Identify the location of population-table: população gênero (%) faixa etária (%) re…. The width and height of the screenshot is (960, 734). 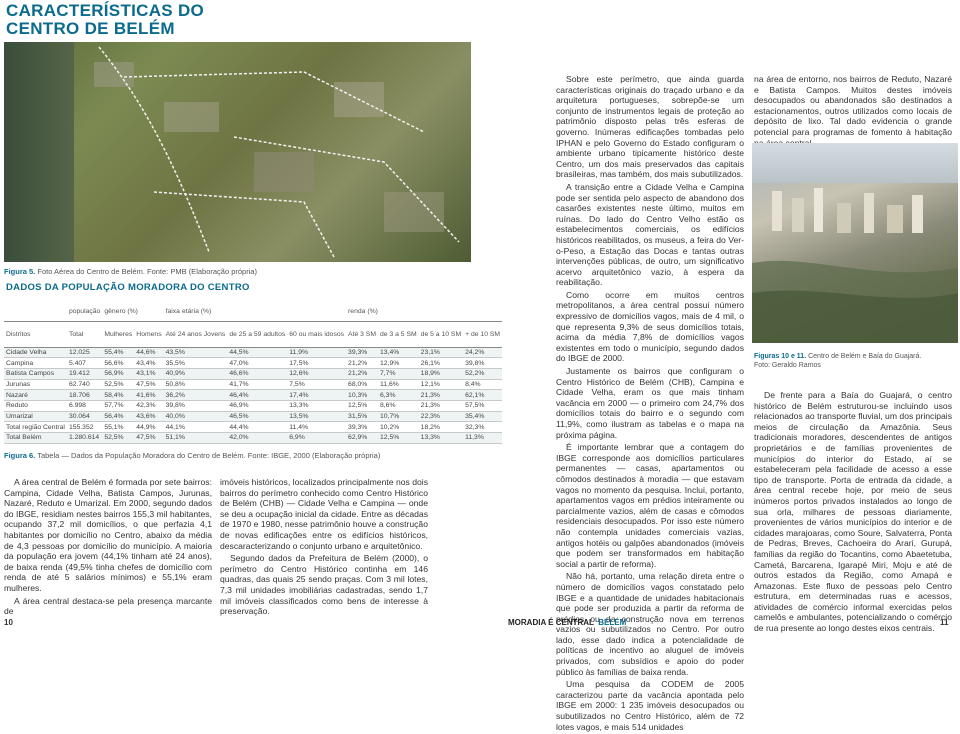
(253, 373).